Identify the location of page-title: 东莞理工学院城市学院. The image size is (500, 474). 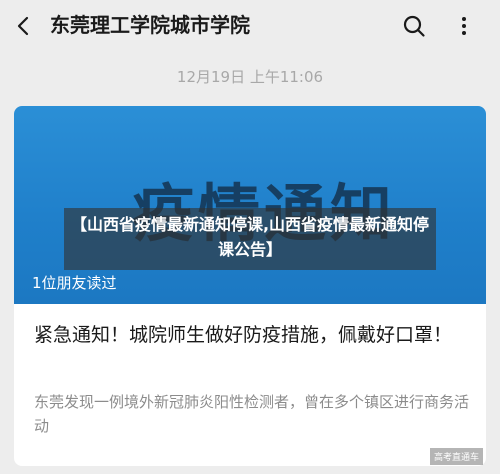
(150, 25).